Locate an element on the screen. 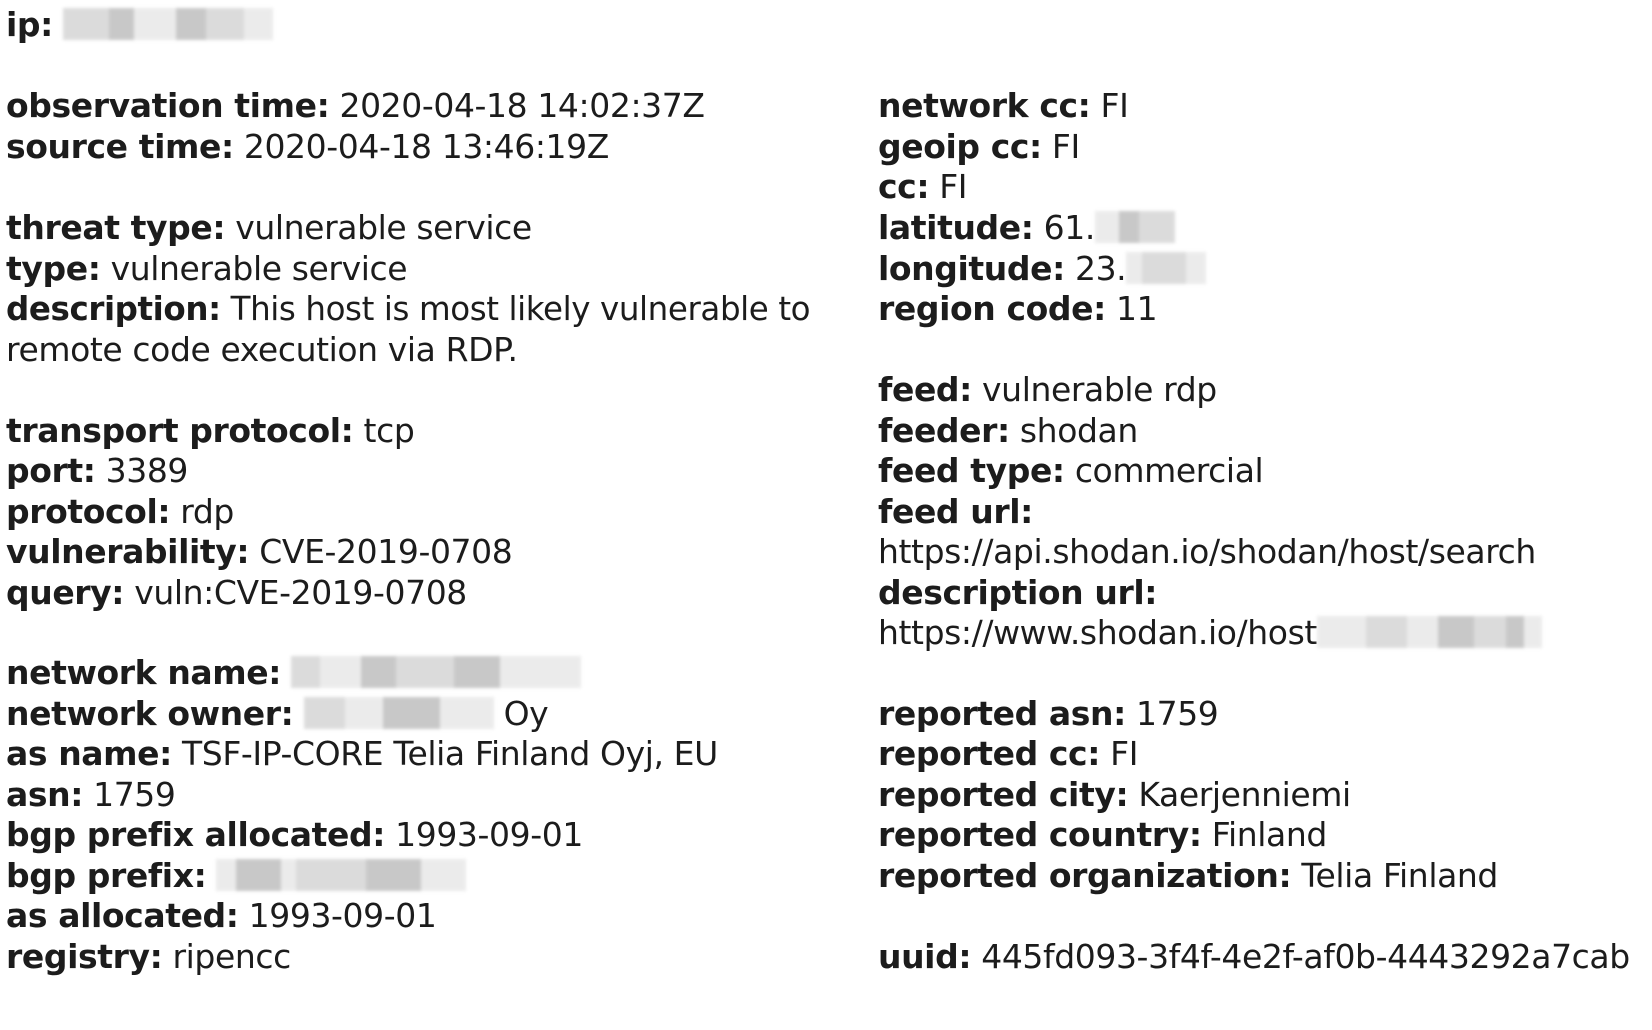 The width and height of the screenshot is (1652, 1030). type-value: vulnerable service is located at coordinates (259, 268).